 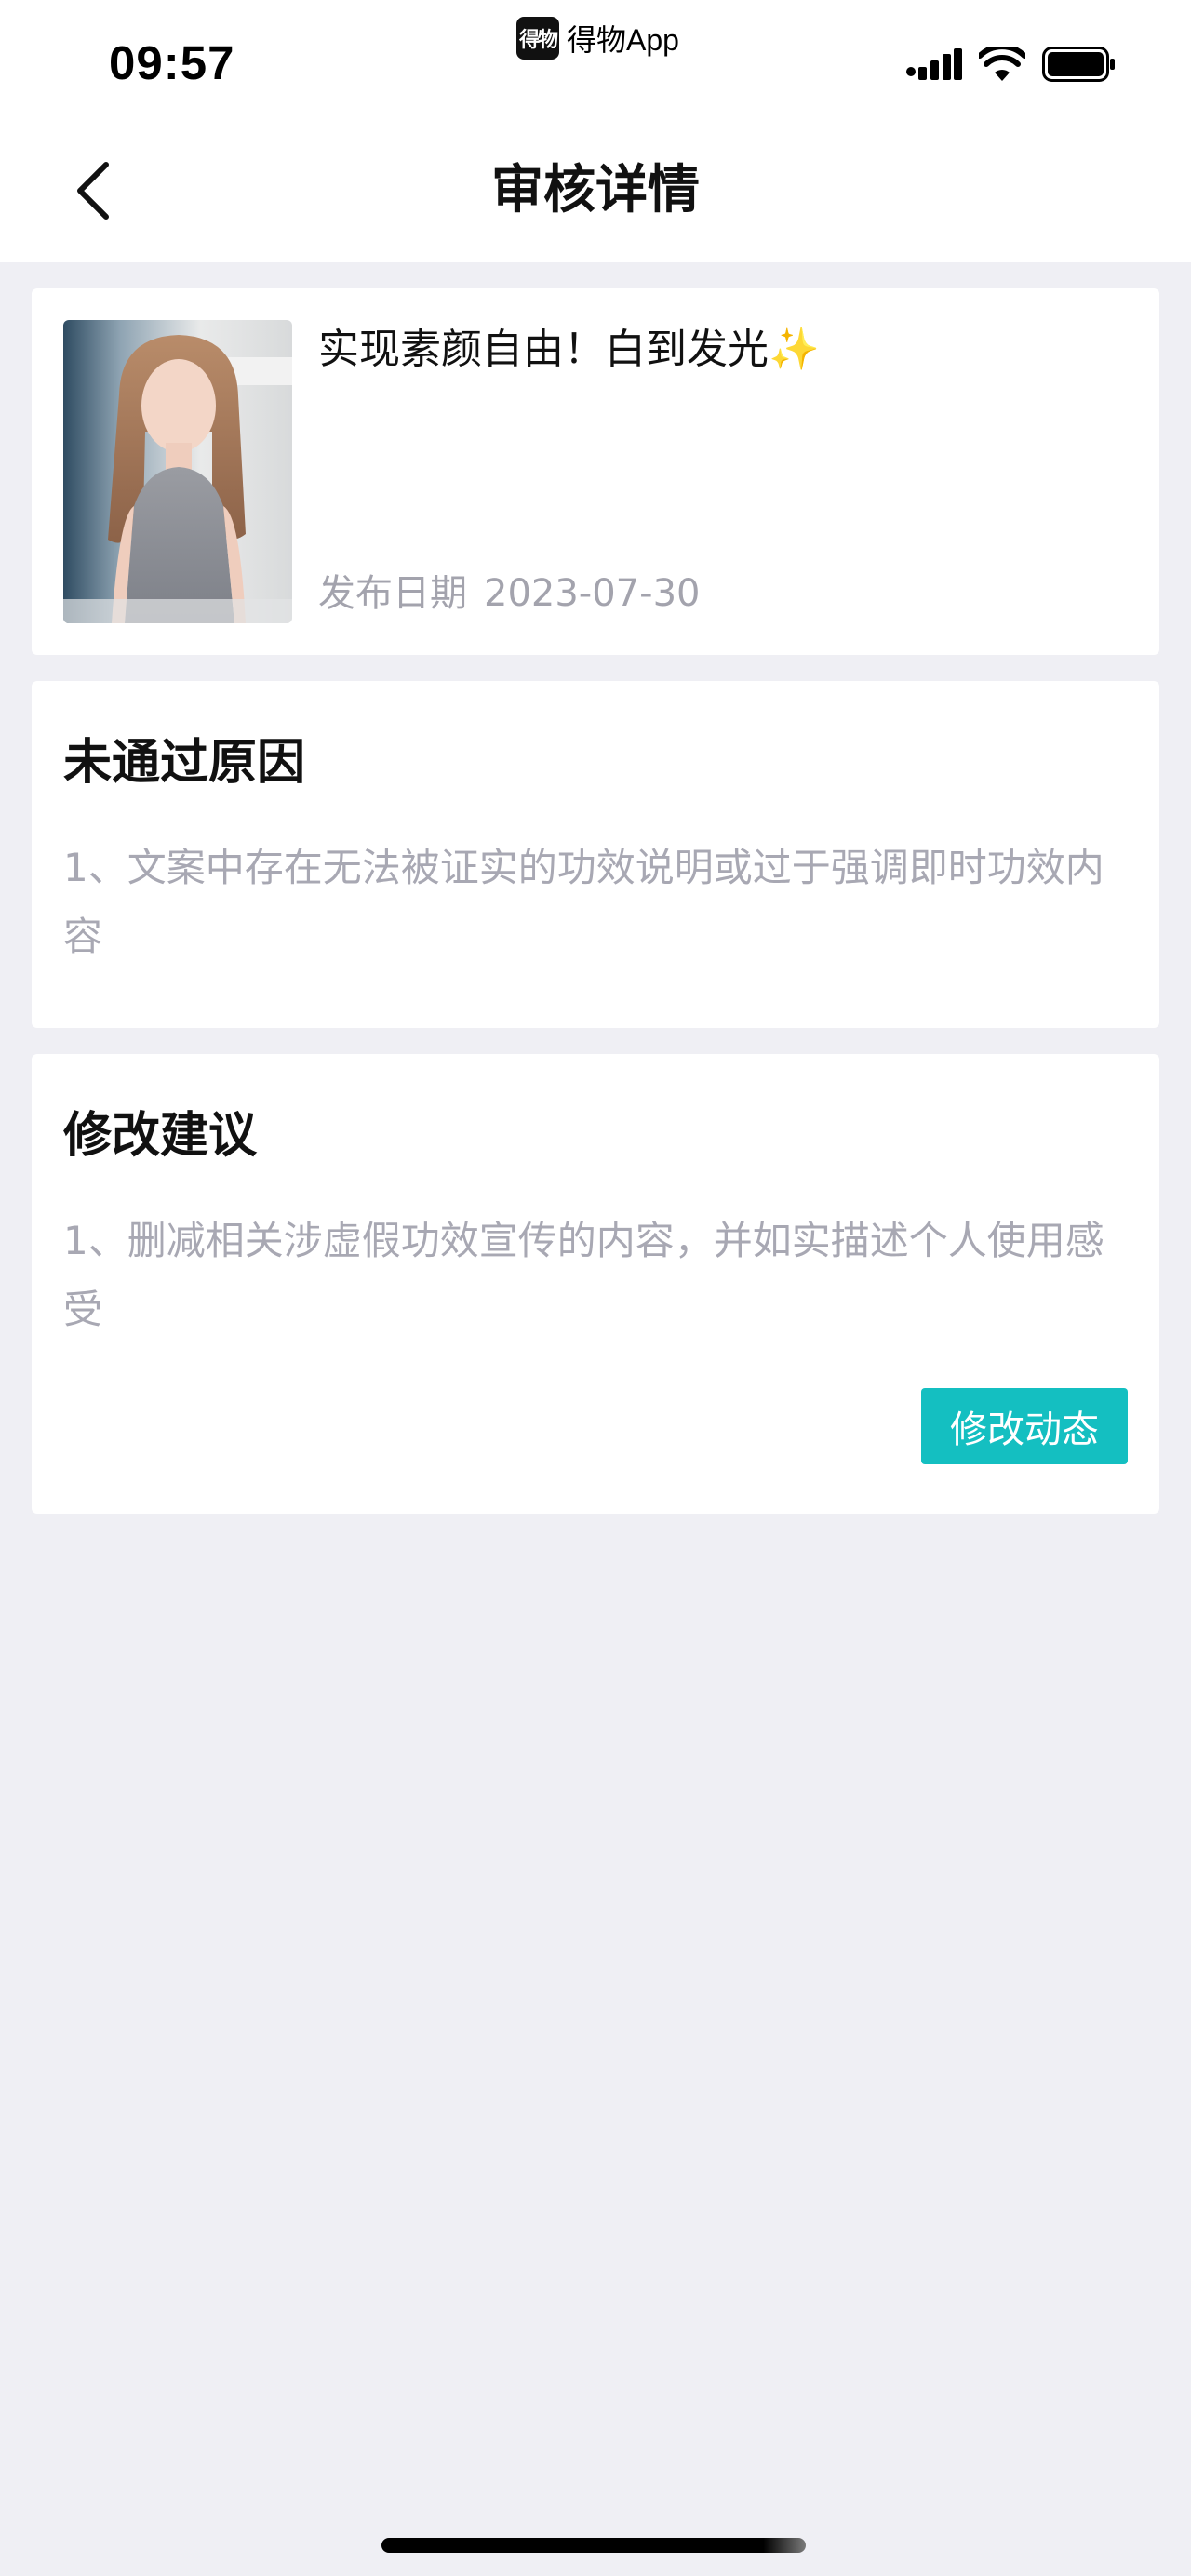 I want to click on wifi-icon, so click(x=1002, y=64).